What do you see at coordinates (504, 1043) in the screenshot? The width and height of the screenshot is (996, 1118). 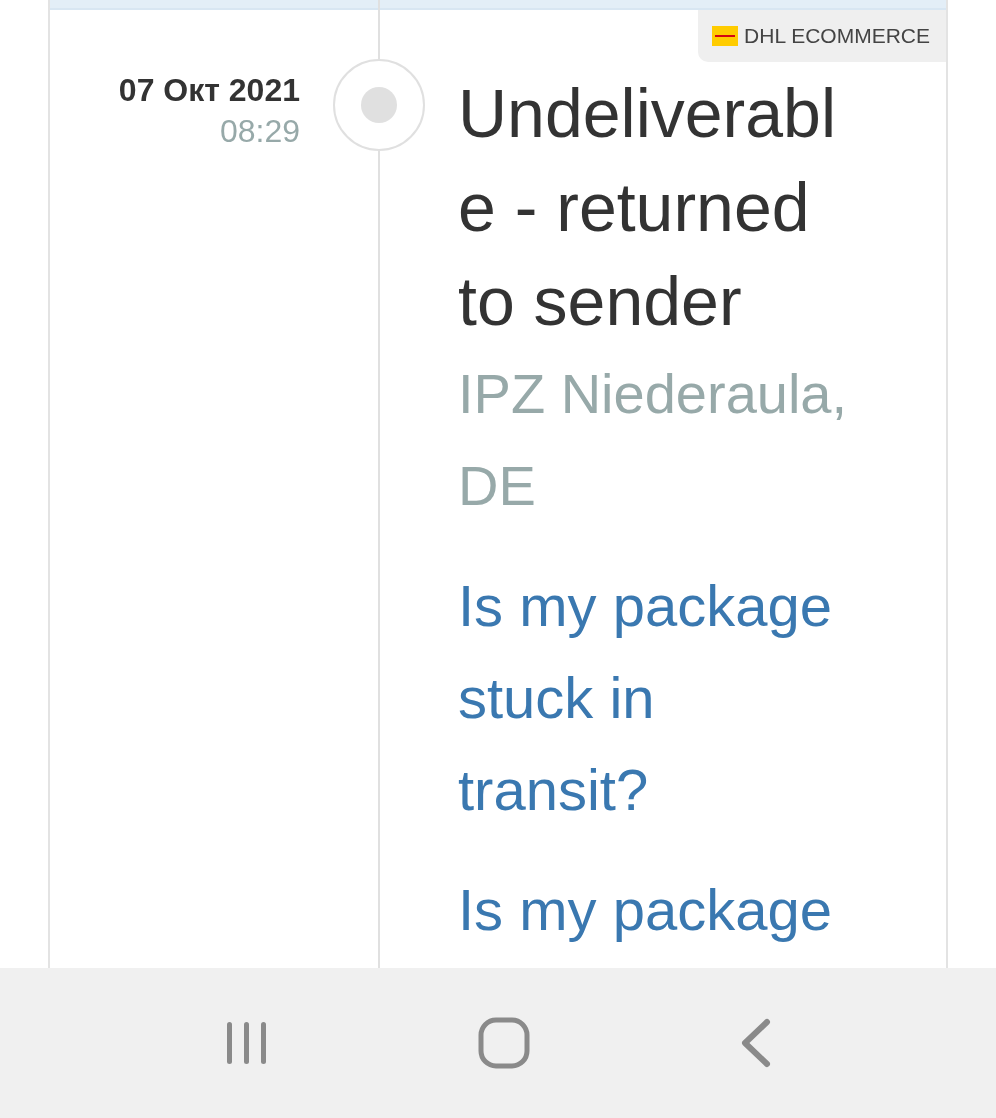 I see `home-button` at bounding box center [504, 1043].